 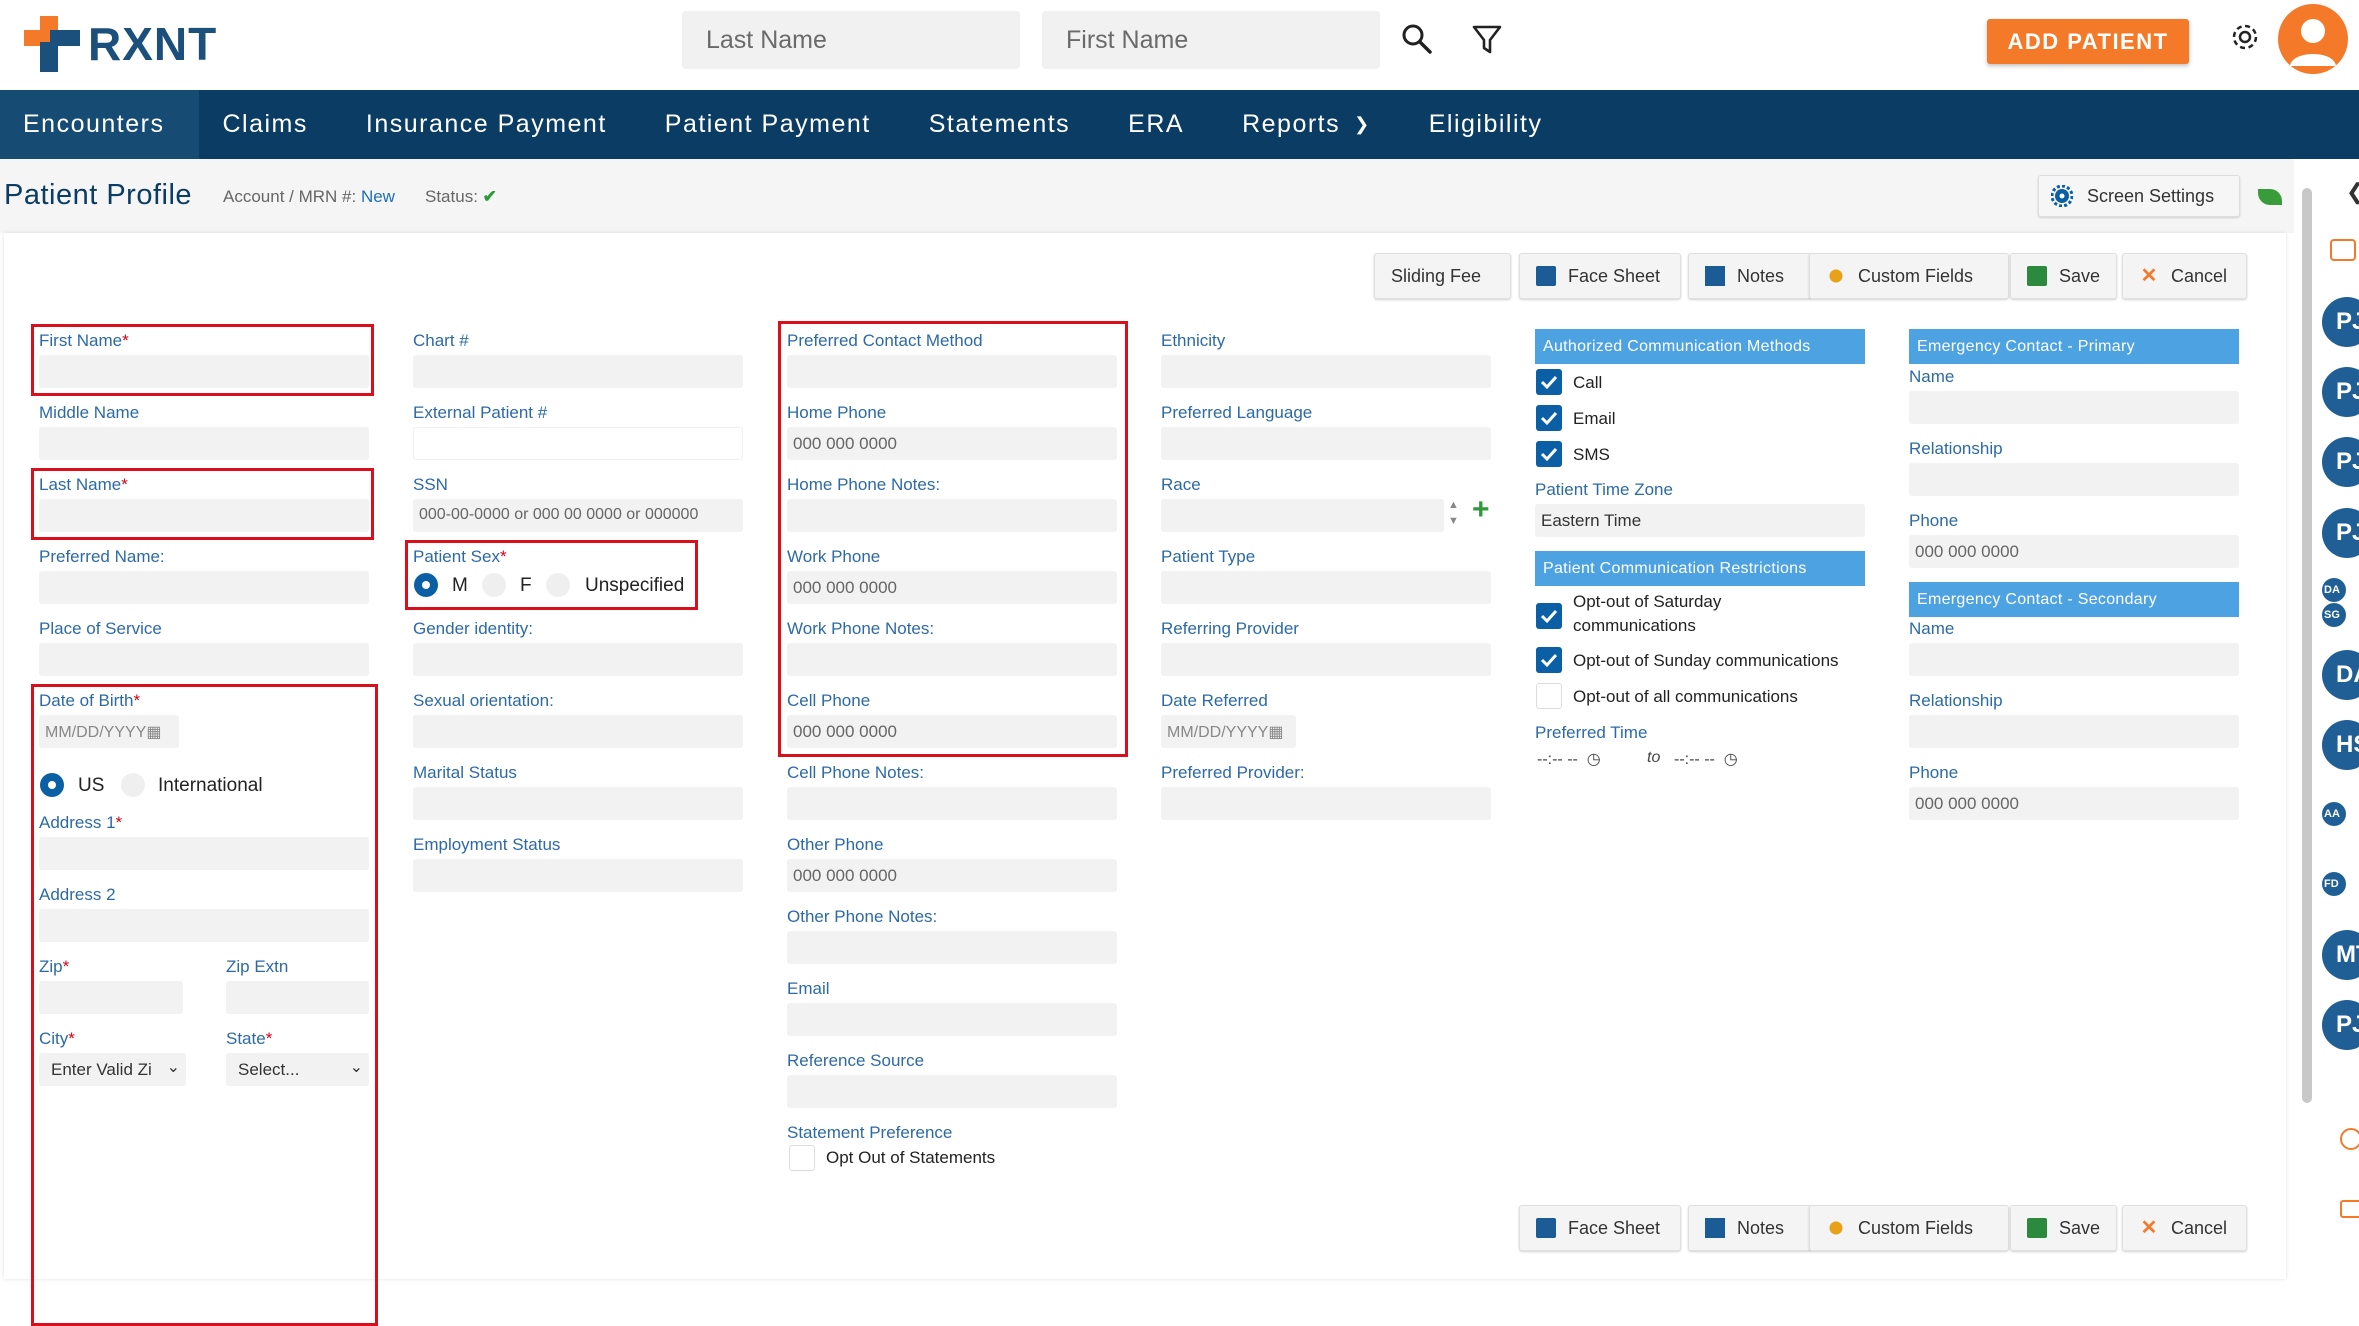 What do you see at coordinates (204, 515) in the screenshot?
I see `last-name-input` at bounding box center [204, 515].